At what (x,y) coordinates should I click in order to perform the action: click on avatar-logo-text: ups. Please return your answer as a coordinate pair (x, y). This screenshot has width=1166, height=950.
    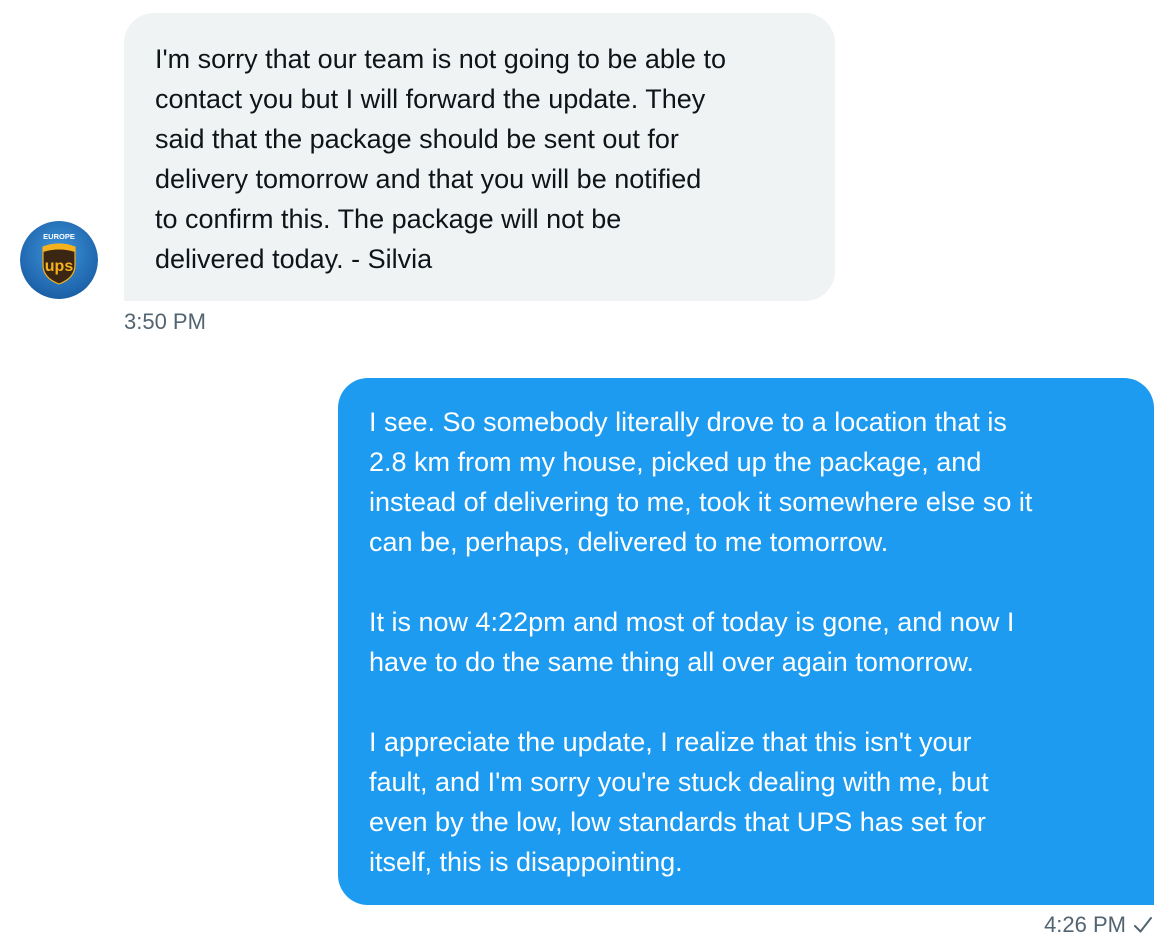
    Looking at the image, I should click on (59, 266).